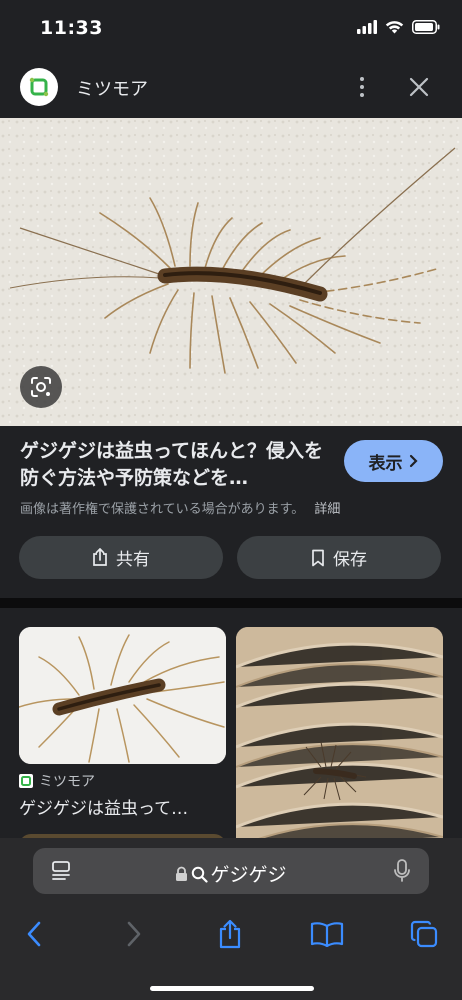 The width and height of the screenshot is (462, 1000). What do you see at coordinates (162, 509) in the screenshot?
I see `copyright-text: 画像は著作権で保護されている場合があります。` at bounding box center [162, 509].